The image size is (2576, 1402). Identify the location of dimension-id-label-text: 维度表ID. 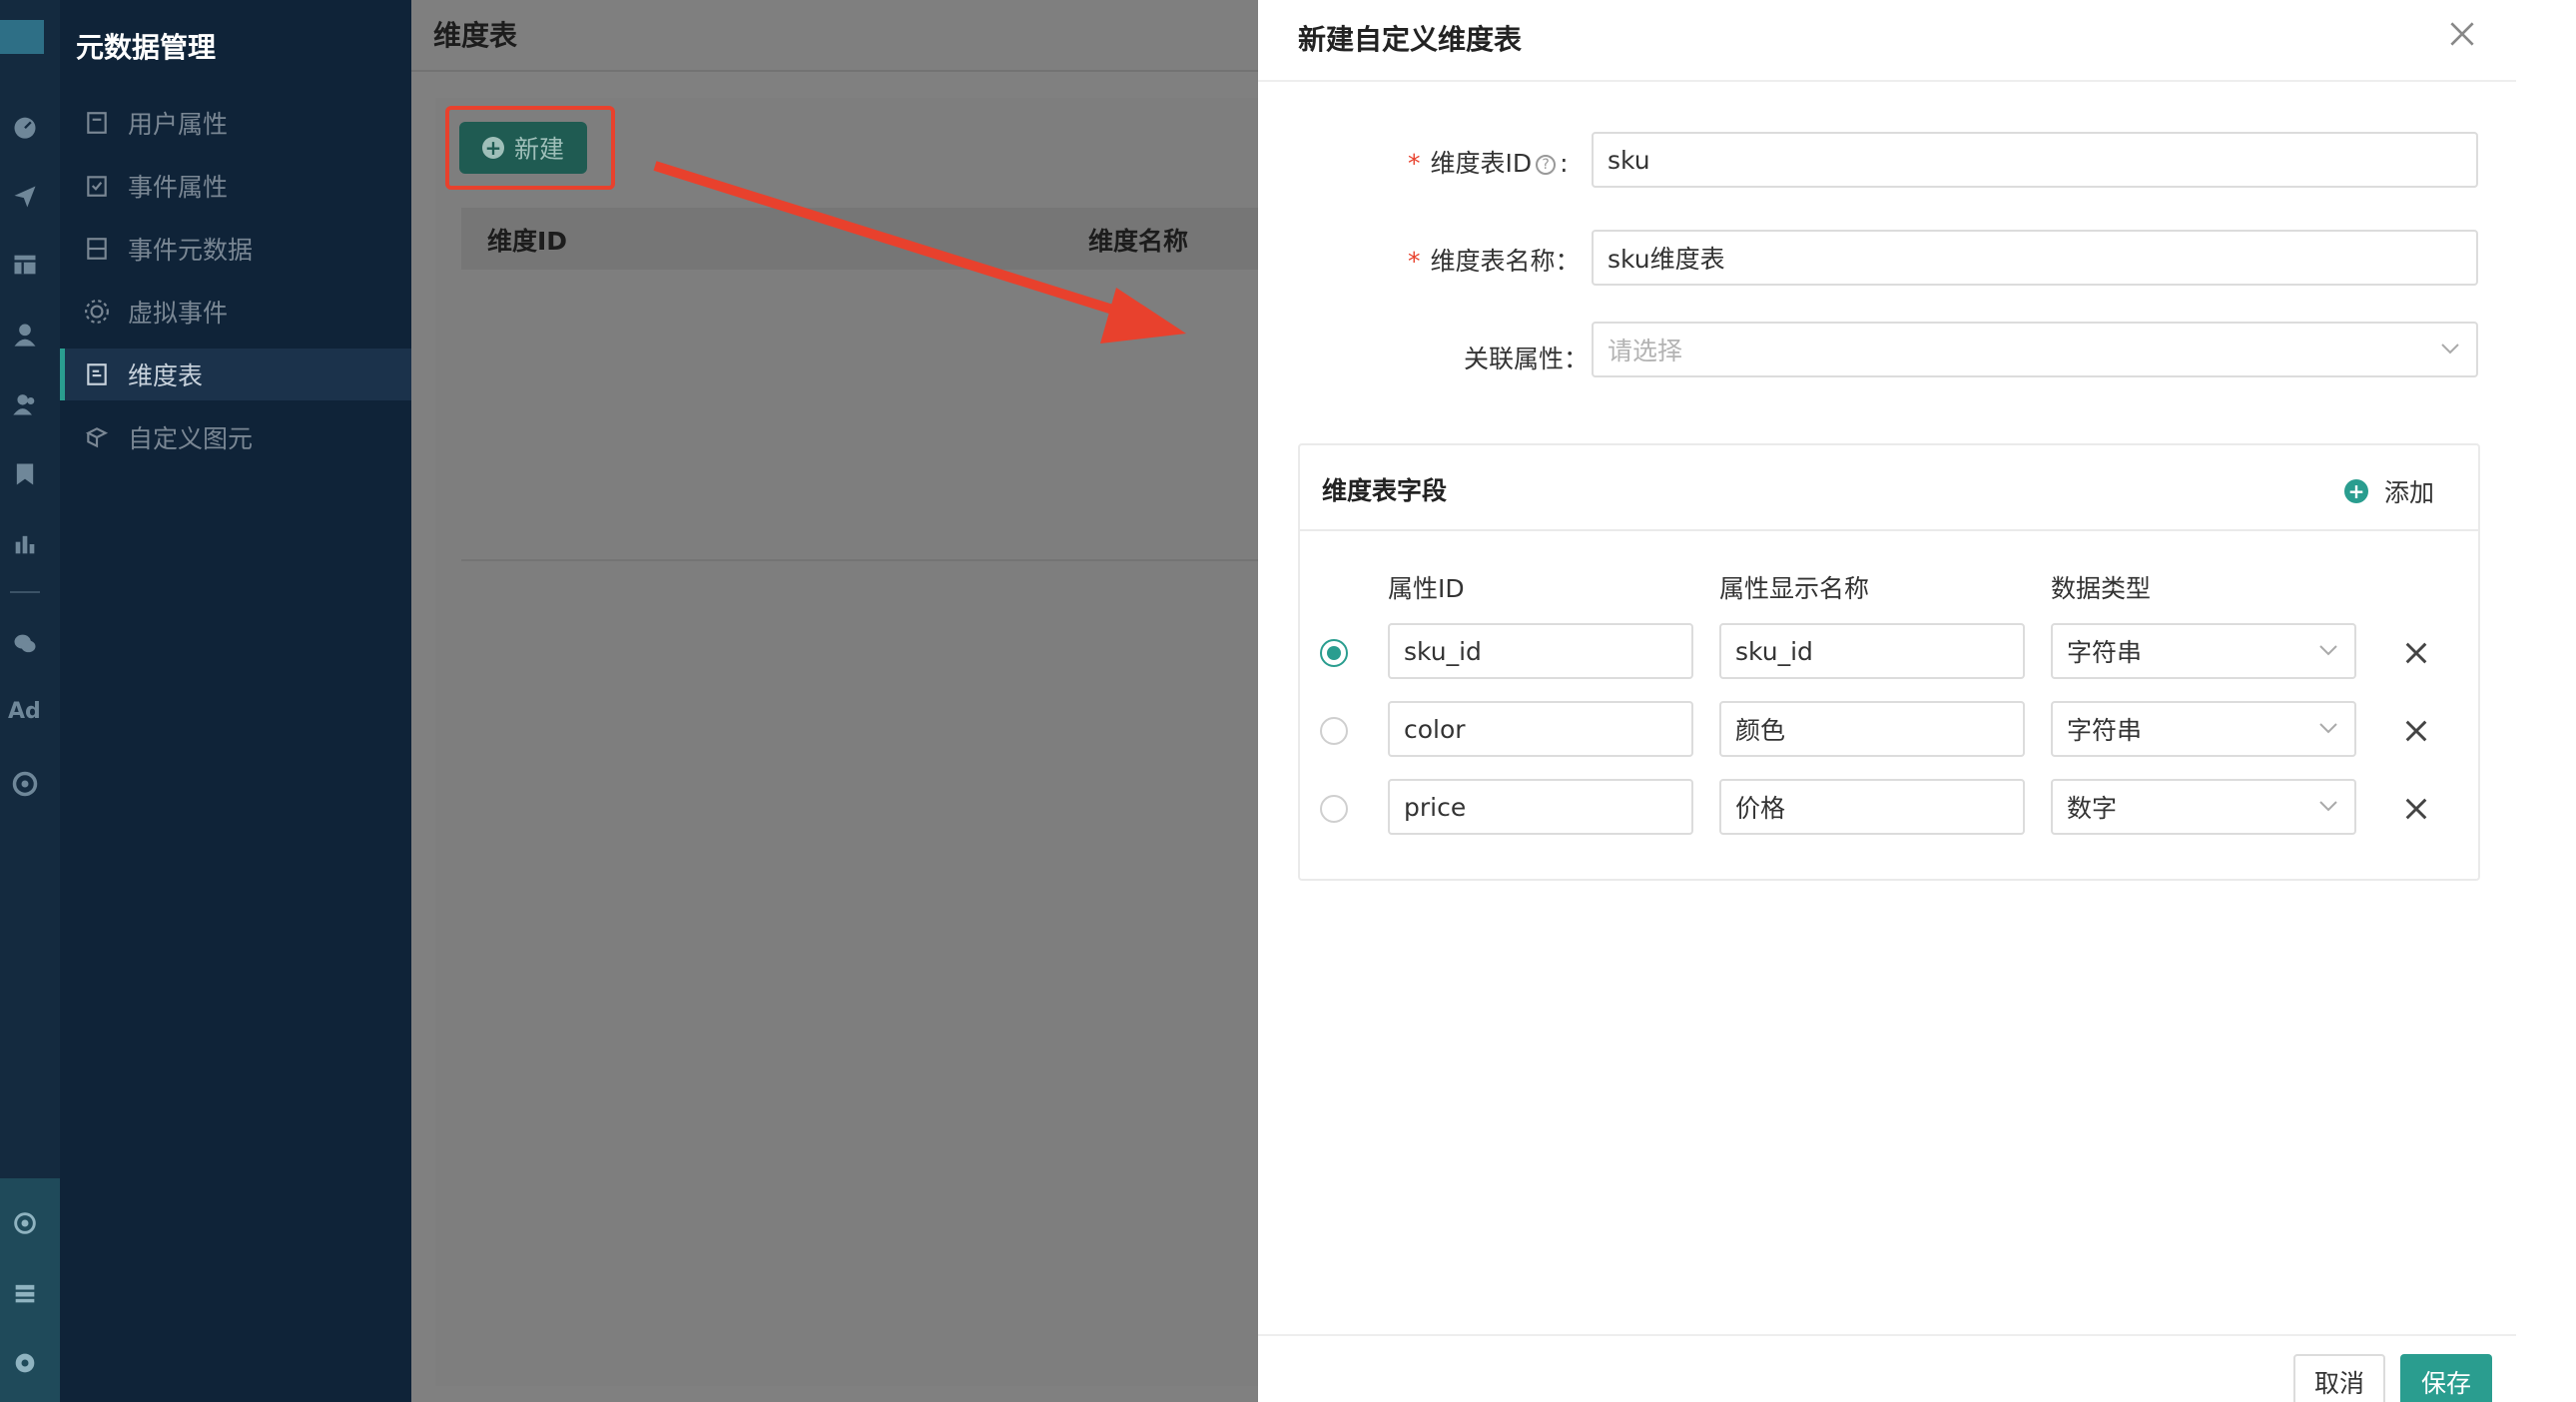
(1481, 163).